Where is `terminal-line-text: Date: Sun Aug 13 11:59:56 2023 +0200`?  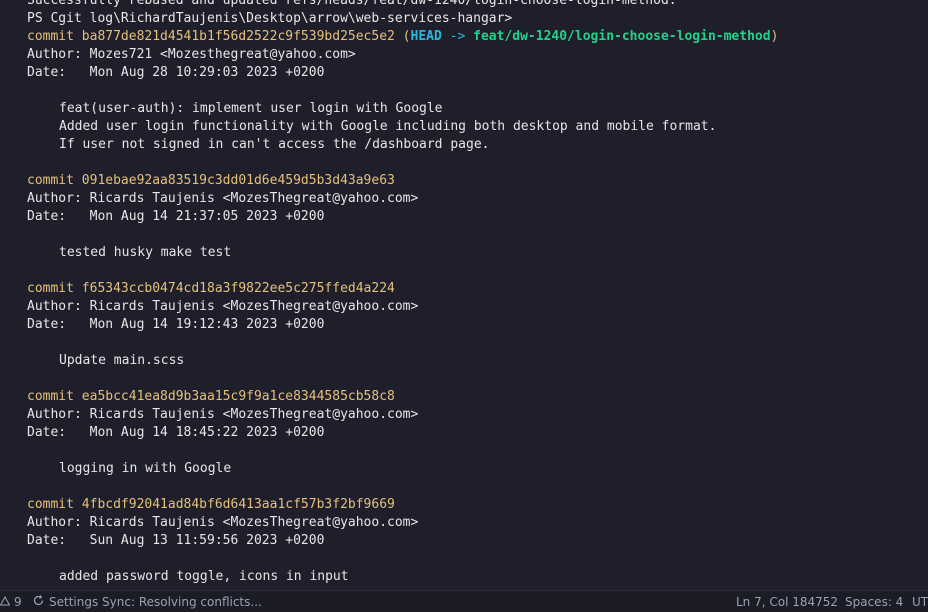 terminal-line-text: Date: Sun Aug 13 11:59:56 2023 +0200 is located at coordinates (176, 540).